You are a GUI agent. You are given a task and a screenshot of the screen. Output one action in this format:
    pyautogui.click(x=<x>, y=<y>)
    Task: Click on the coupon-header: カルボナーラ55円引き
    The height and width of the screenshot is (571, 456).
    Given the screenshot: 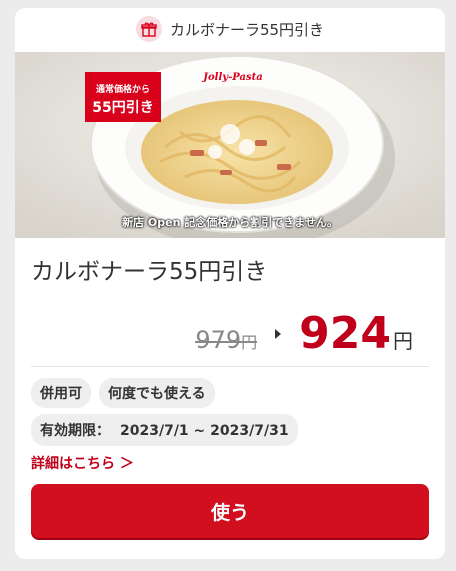 What is the action you would take?
    pyautogui.click(x=230, y=29)
    